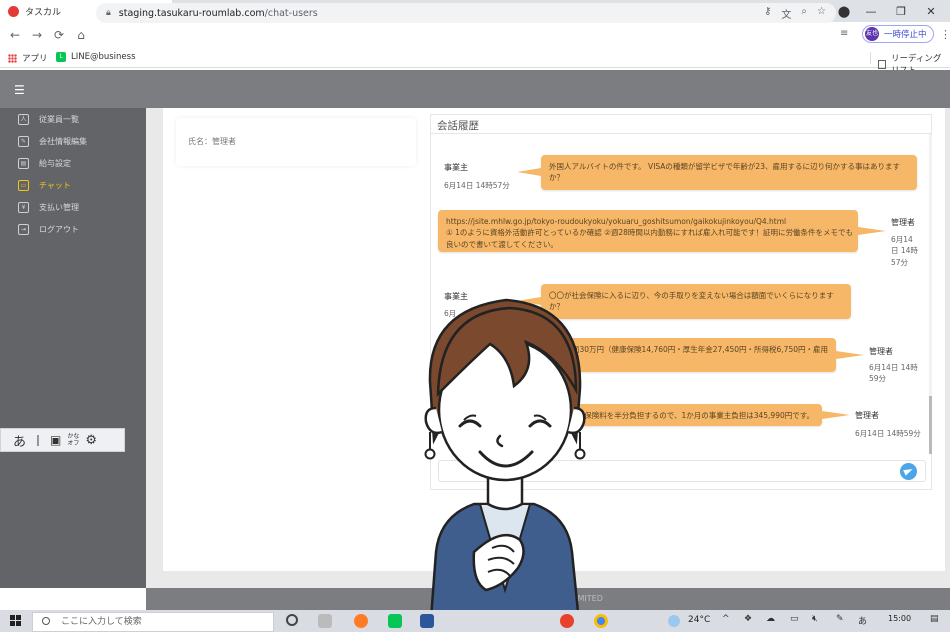 The image size is (950, 632). I want to click on hamburger-menu-icon: ☰, so click(19, 90).